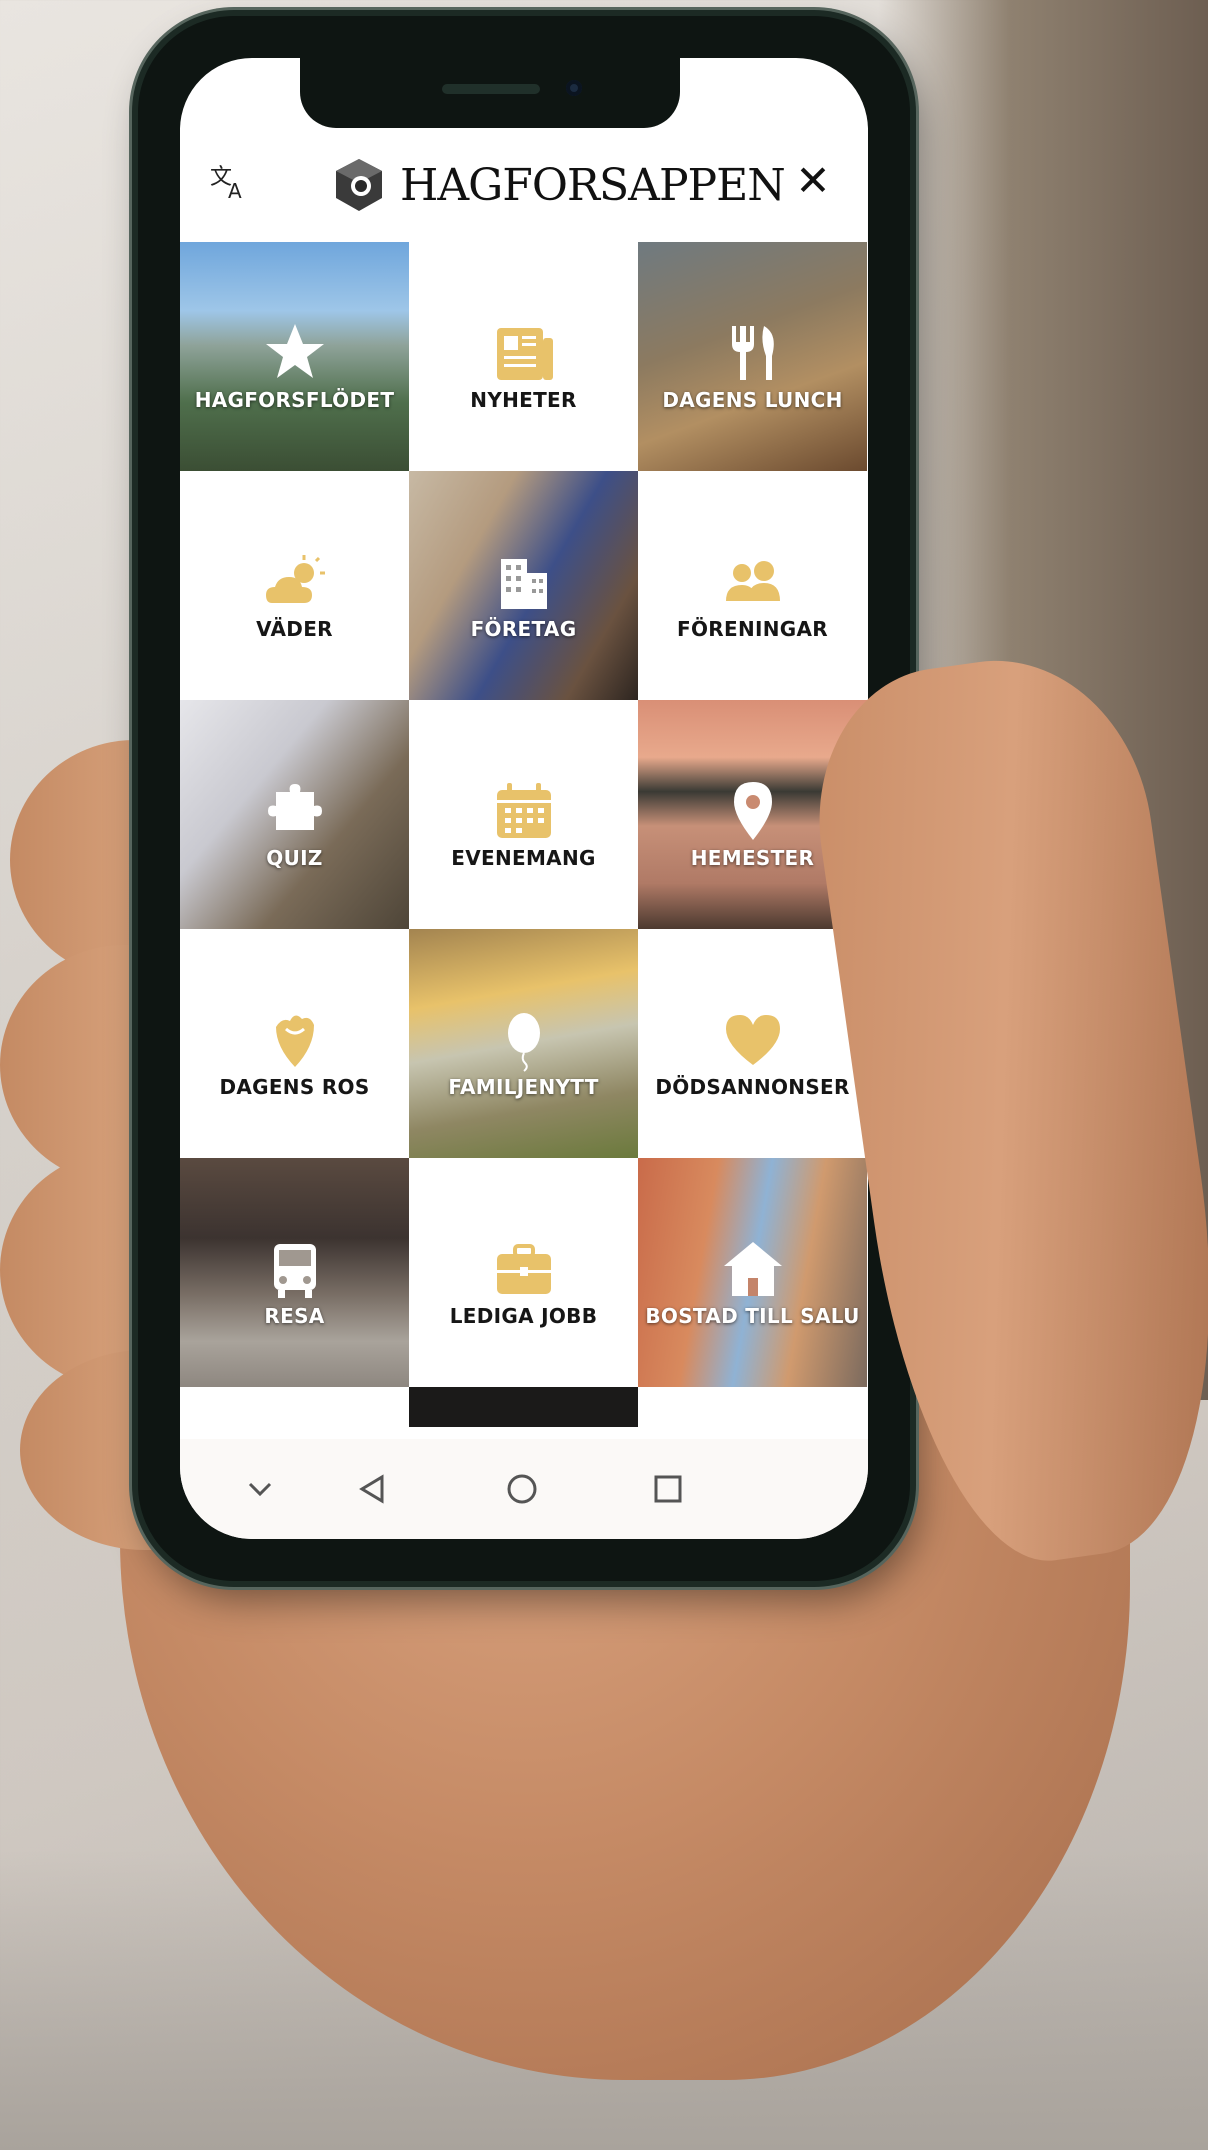 This screenshot has width=1208, height=2150. Describe the element at coordinates (523, 629) in the screenshot. I see `tile-label: FÖRETAG` at that location.